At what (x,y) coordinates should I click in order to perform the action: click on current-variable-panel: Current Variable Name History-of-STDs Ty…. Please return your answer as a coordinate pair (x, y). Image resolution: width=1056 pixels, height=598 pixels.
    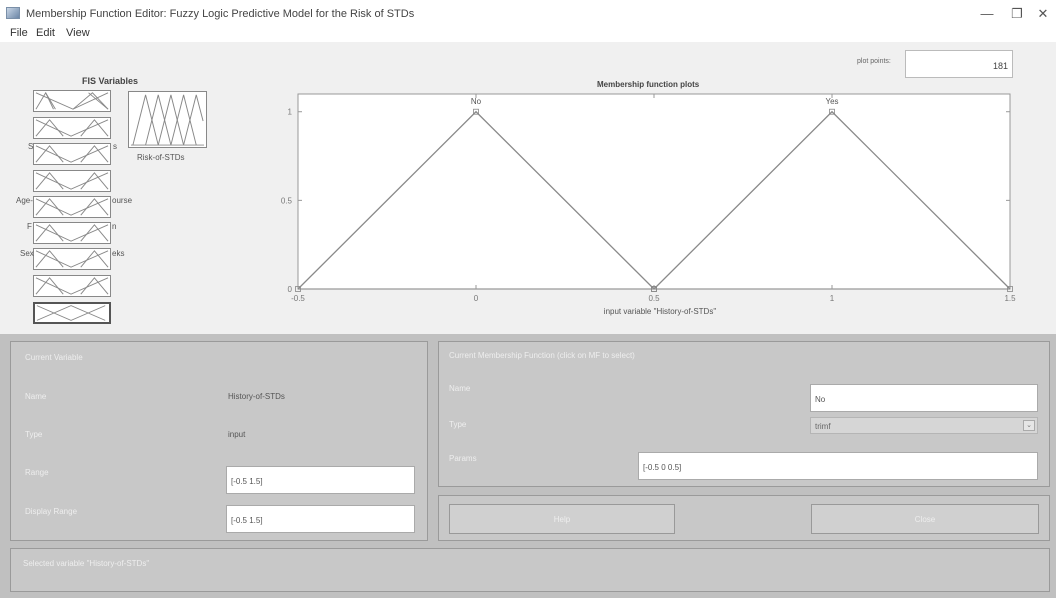
    Looking at the image, I should click on (219, 441).